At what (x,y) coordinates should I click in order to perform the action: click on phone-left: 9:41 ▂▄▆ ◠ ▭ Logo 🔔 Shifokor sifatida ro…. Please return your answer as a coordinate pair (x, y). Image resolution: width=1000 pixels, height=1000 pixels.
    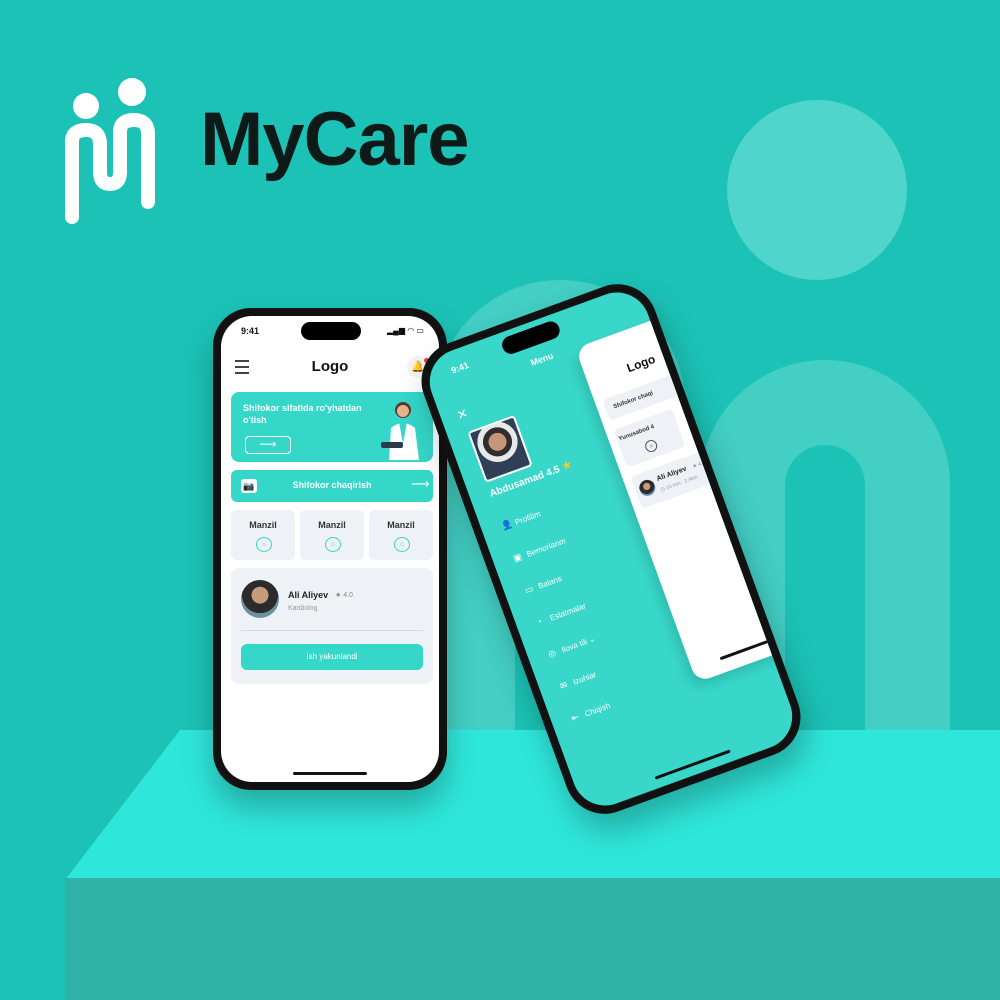
    Looking at the image, I should click on (330, 549).